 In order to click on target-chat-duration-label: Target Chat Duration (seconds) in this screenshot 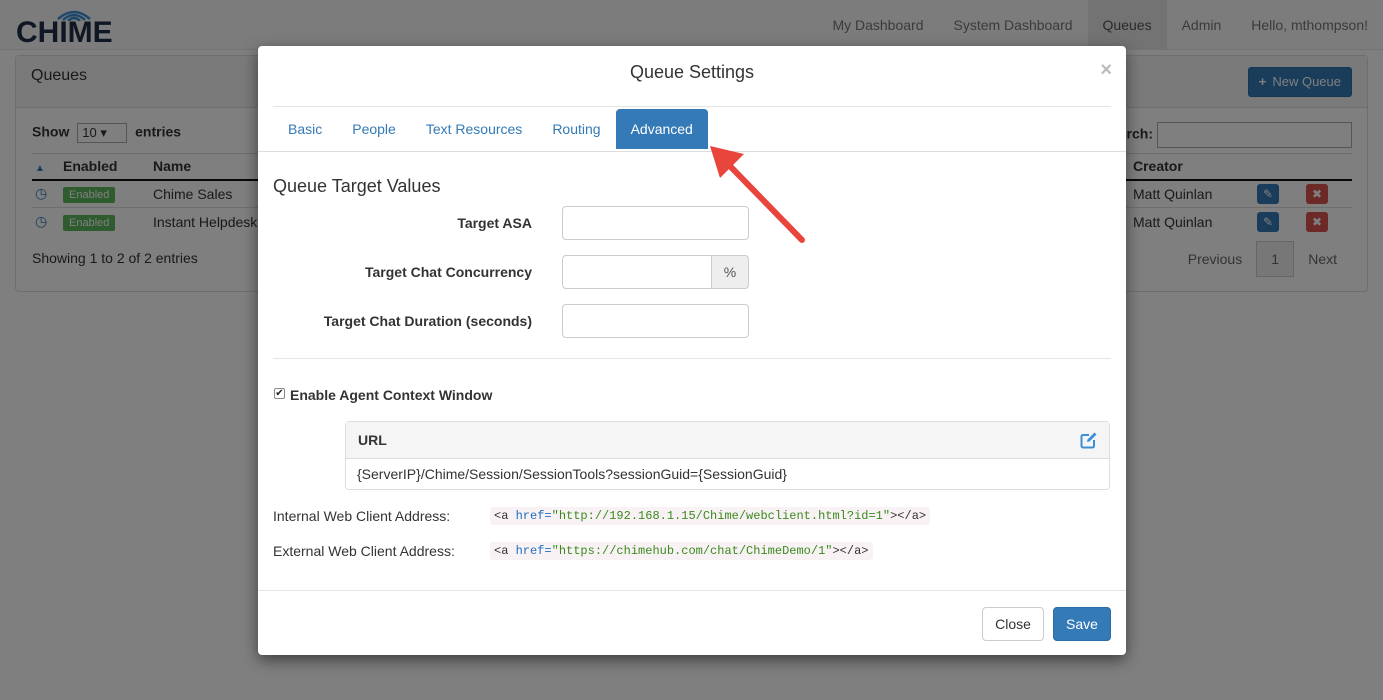, I will do `click(427, 321)`.